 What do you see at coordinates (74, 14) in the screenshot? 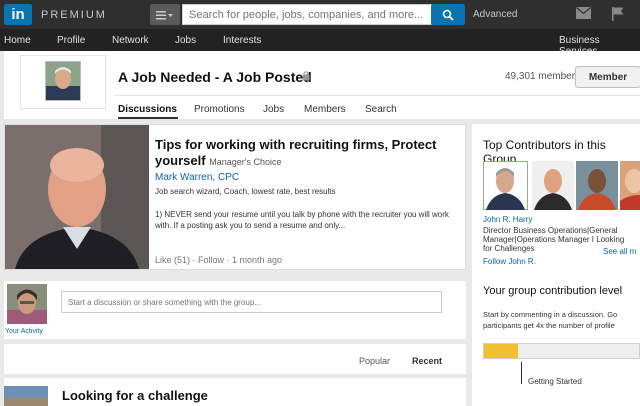
I see `premium-label: PREMIUM` at bounding box center [74, 14].